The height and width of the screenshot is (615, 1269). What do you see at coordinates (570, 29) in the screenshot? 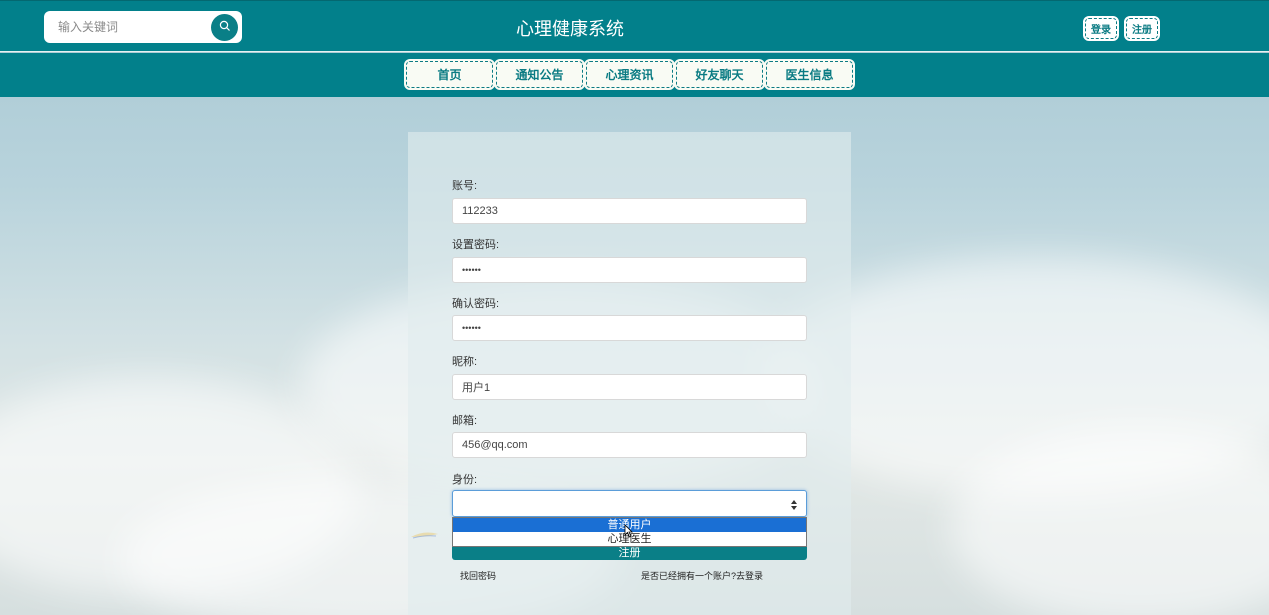
I see `site-title: 心理健康系统` at bounding box center [570, 29].